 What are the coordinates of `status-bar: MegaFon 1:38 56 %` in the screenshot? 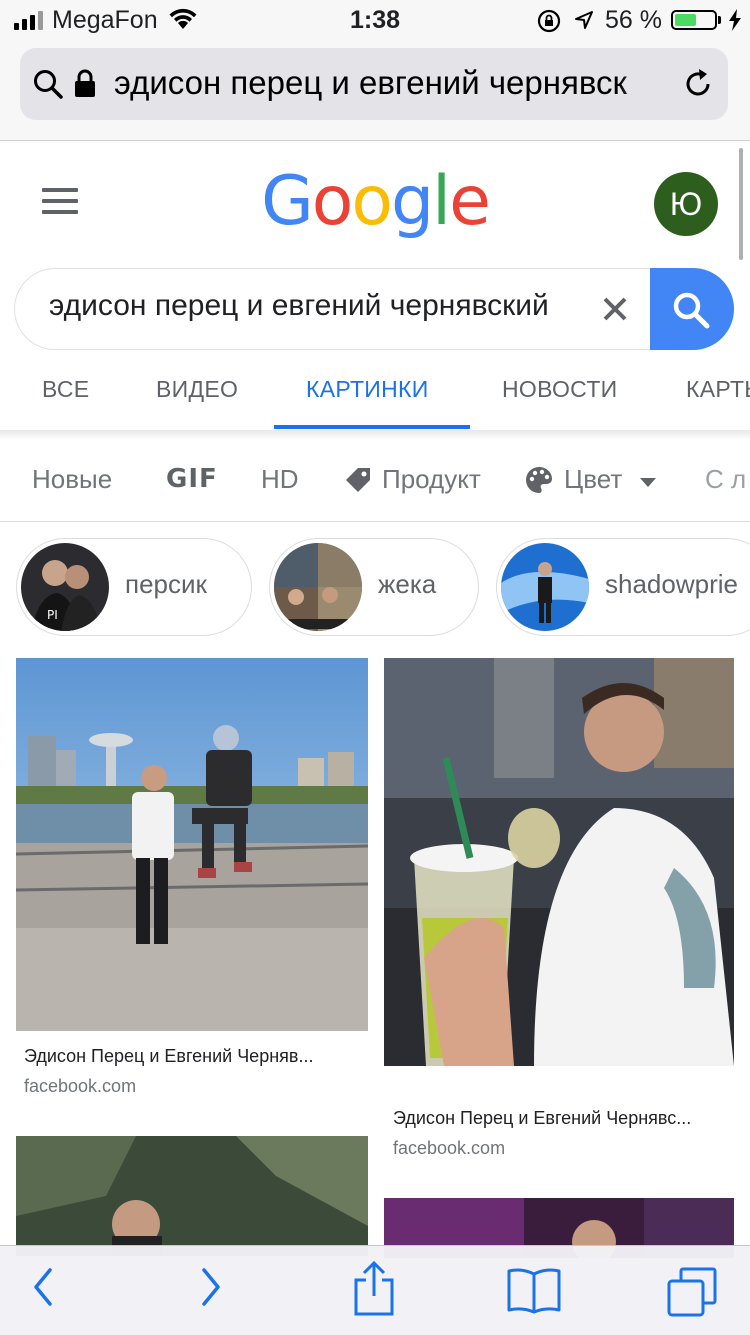 It's located at (375, 20).